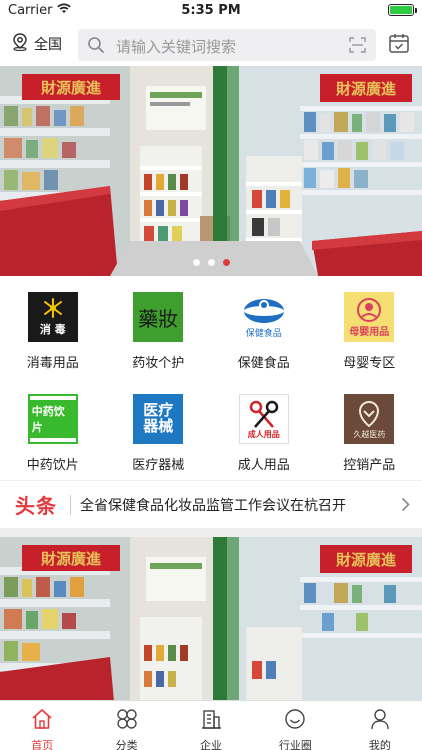  Describe the element at coordinates (211, 532) in the screenshot. I see `section-divider` at that location.